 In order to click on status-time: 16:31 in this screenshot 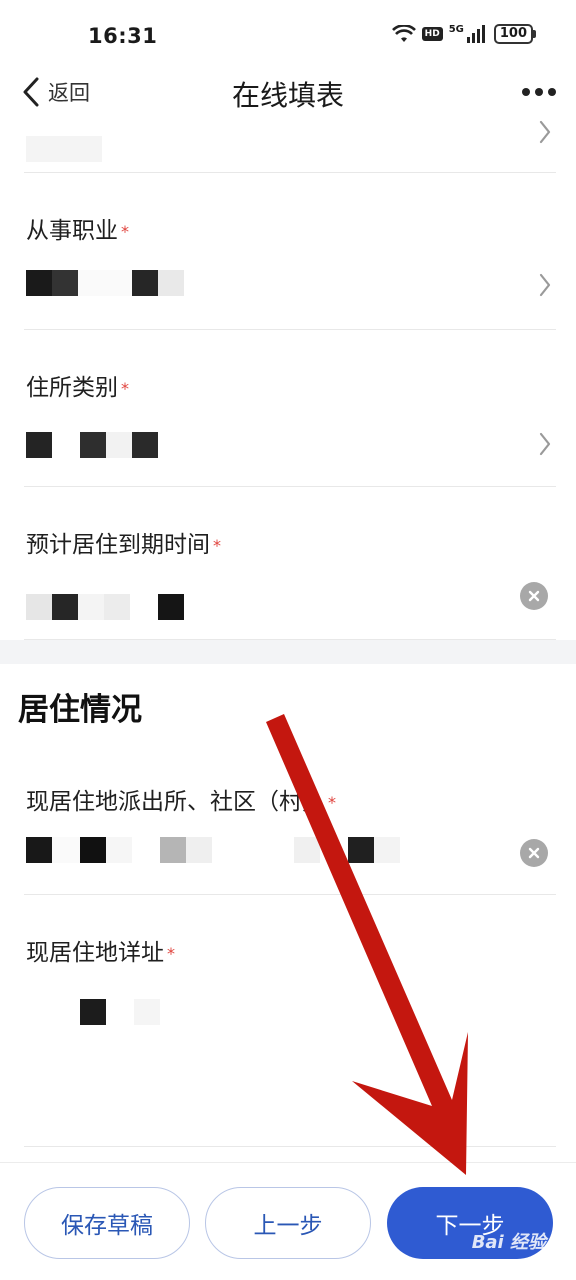, I will do `click(123, 36)`.